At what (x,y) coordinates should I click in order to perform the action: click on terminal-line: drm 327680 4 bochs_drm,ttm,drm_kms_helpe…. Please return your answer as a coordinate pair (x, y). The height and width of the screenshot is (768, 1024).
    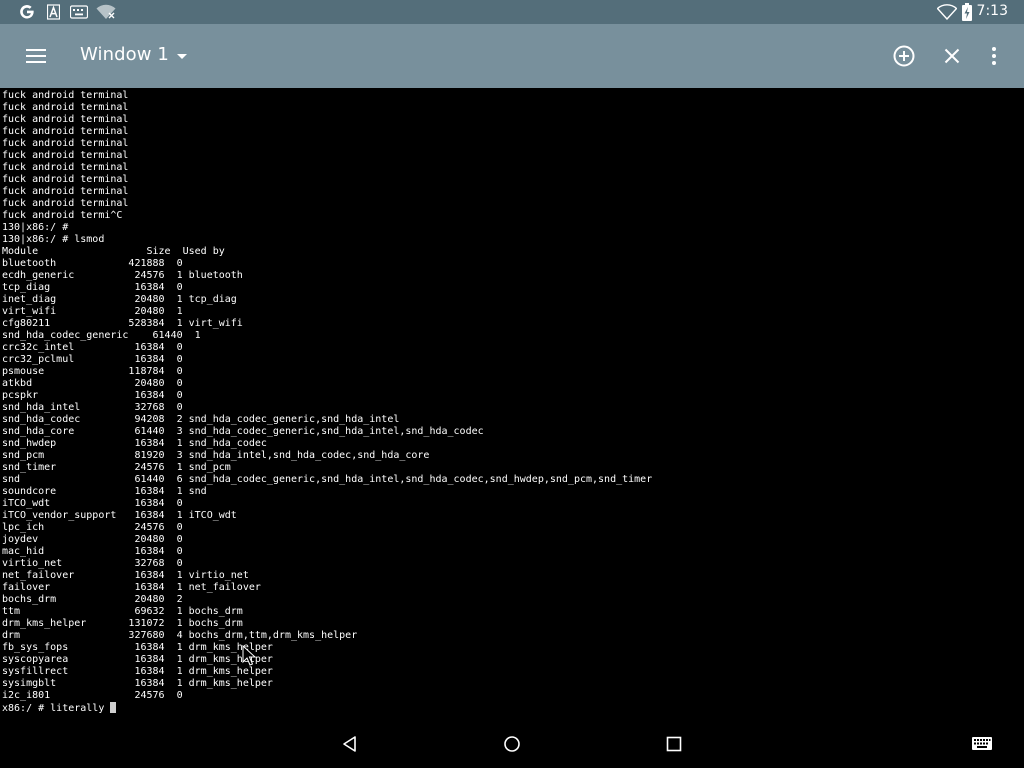
    Looking at the image, I should click on (180, 635).